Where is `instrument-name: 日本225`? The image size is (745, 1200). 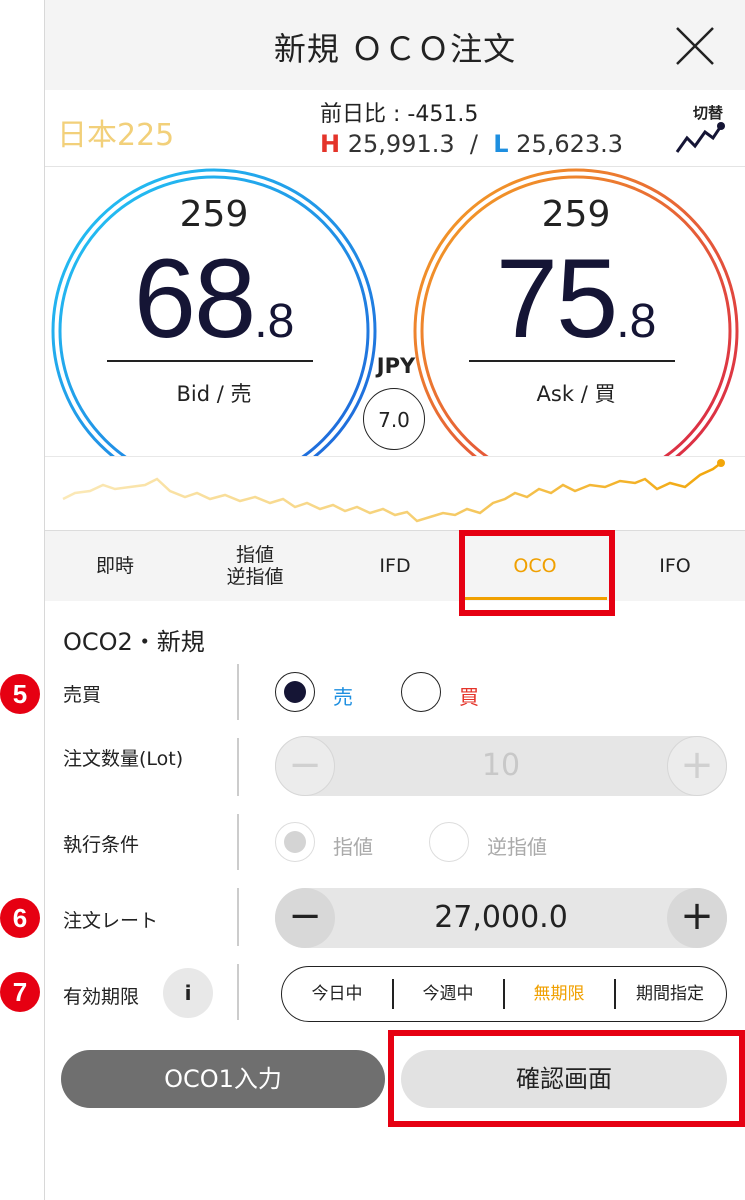
instrument-name: 日本225 is located at coordinates (116, 135).